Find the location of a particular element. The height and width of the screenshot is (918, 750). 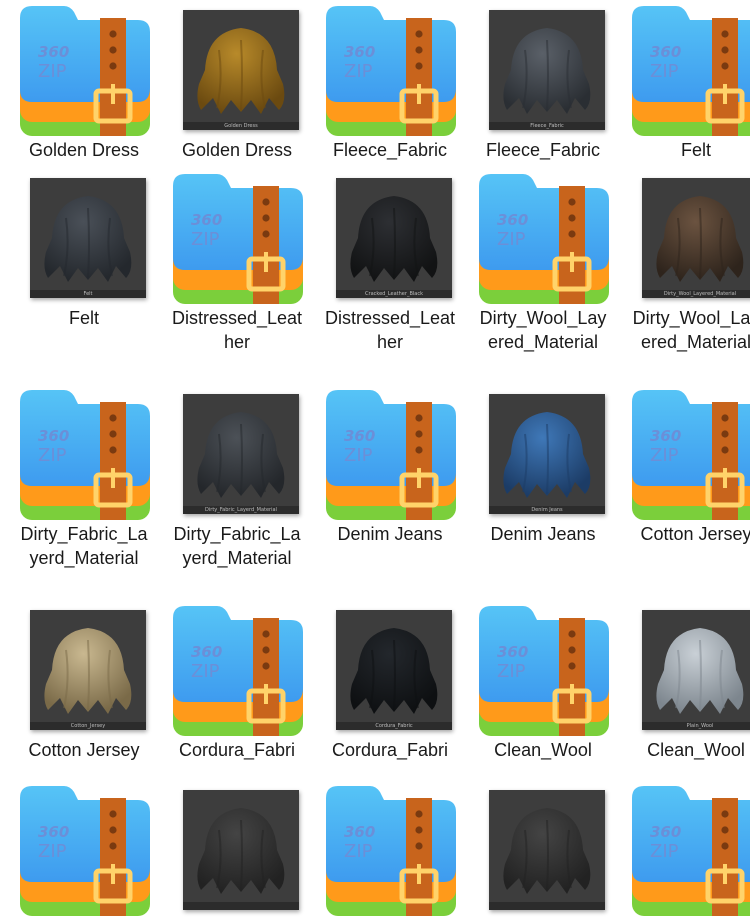

thumbnail-icon: Dirty_Wool_Layered_Material is located at coordinates (688, 238).